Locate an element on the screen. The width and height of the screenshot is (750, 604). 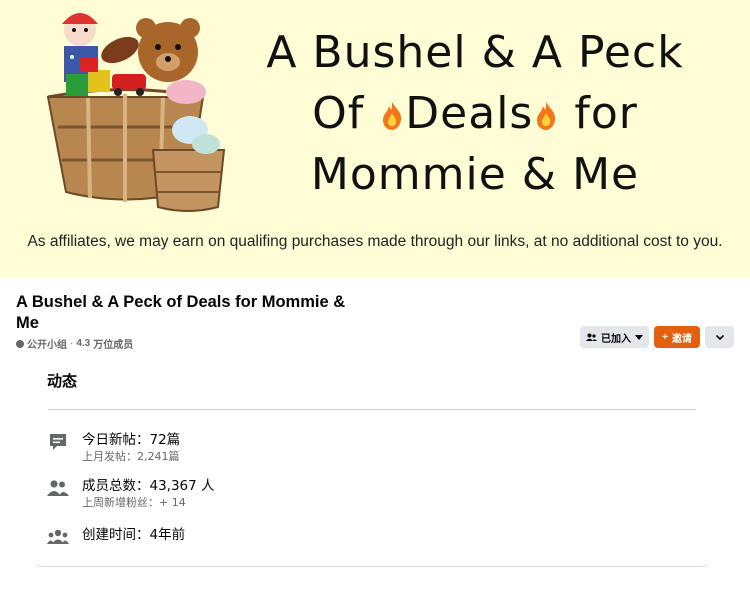
cover-title-for: for is located at coordinates (606, 113).